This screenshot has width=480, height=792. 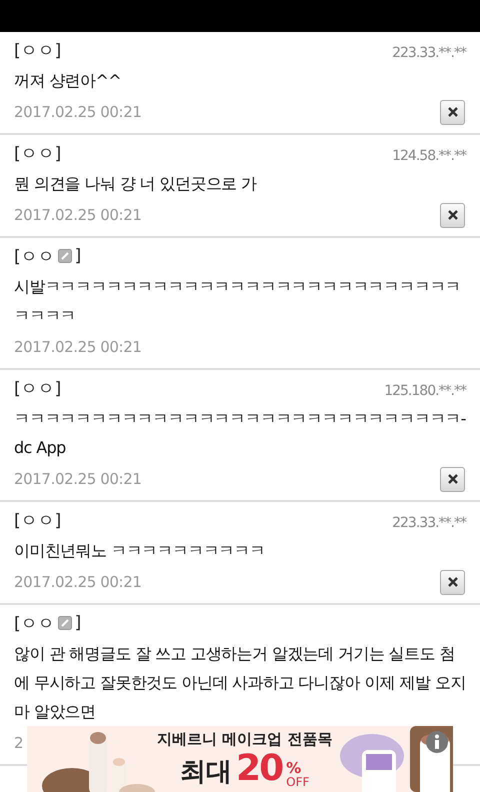 I want to click on ip-address: 124.58.**.**, so click(x=429, y=156).